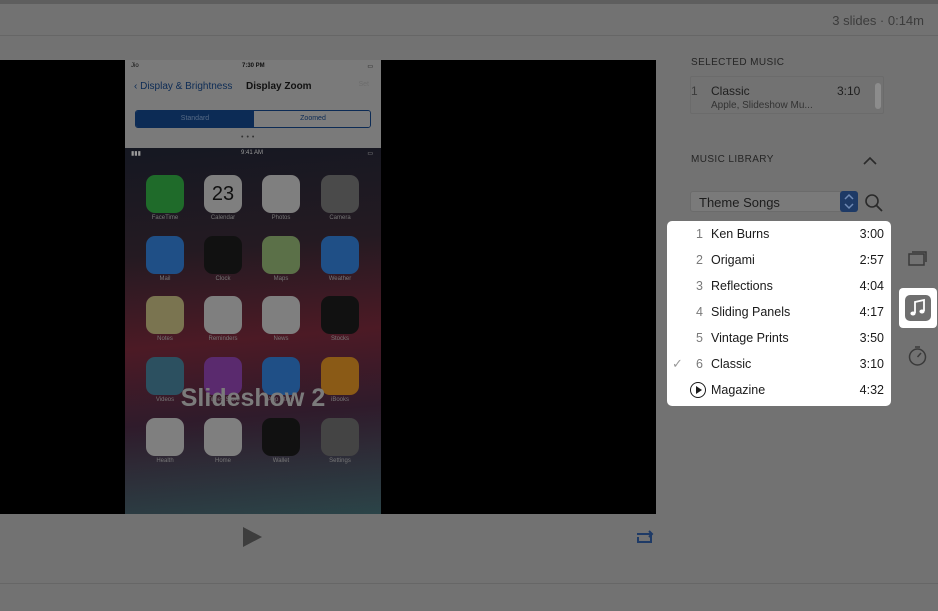 The image size is (938, 611). What do you see at coordinates (739, 202) in the screenshot?
I see `dropdown-value: Theme Songs` at bounding box center [739, 202].